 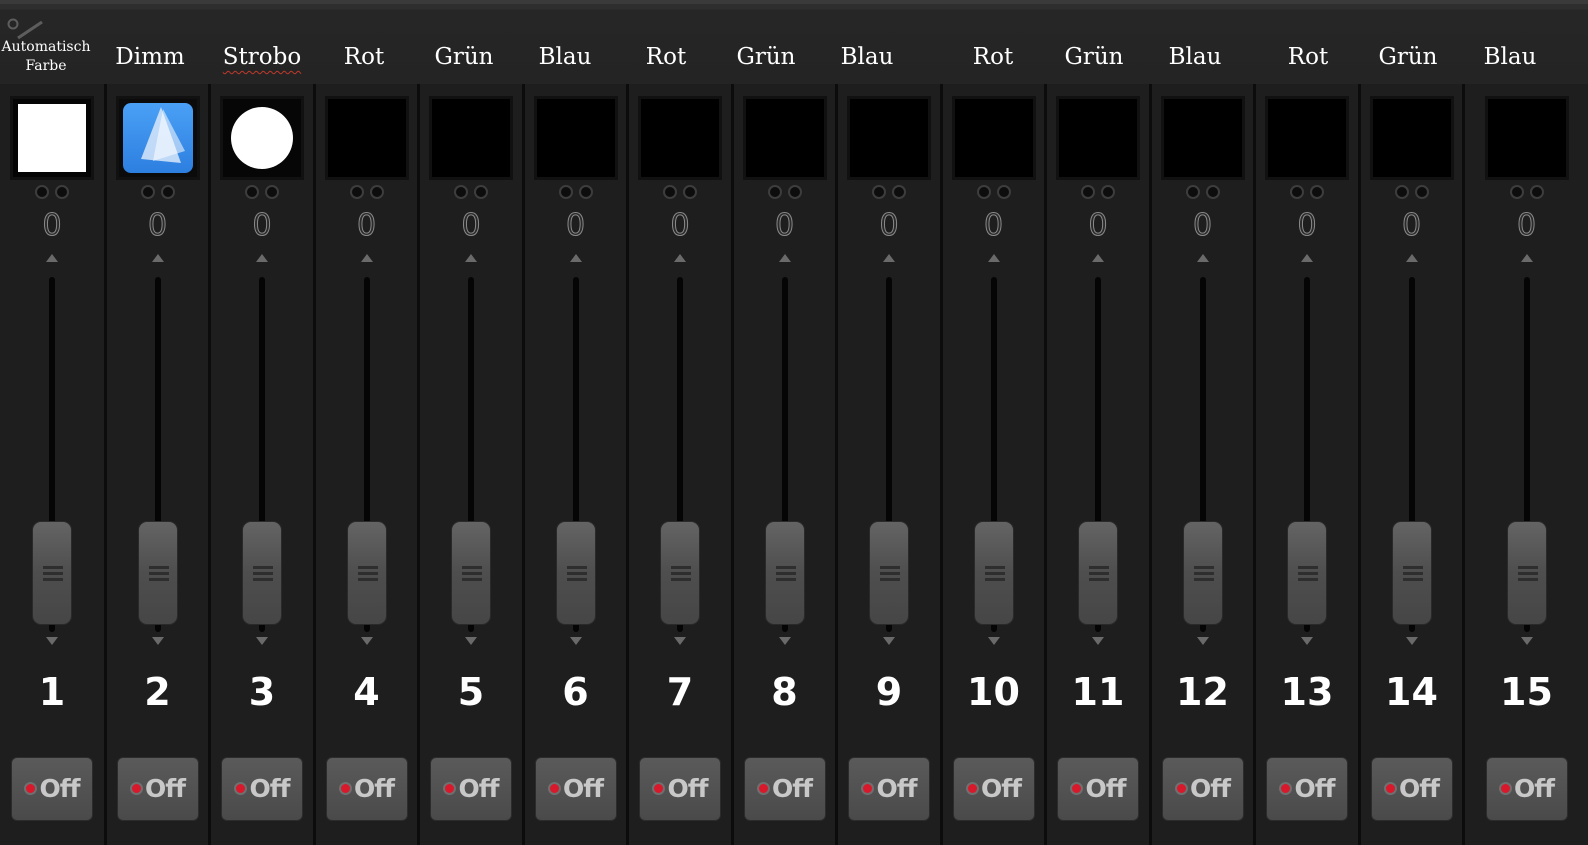 I want to click on off-label: Off, so click(x=374, y=788).